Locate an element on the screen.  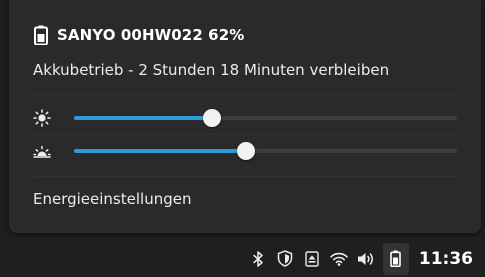
taskbar: 11:36 is located at coordinates (242, 258).